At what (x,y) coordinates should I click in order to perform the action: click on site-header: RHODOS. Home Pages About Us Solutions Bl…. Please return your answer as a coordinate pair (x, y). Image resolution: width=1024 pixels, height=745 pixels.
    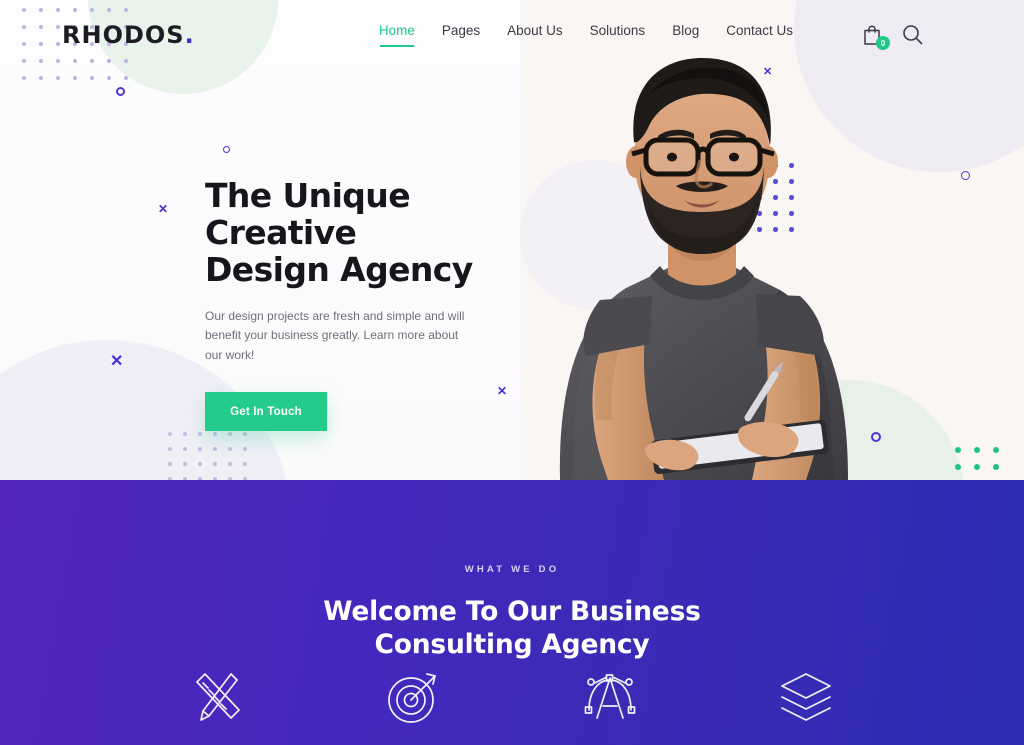
    Looking at the image, I should click on (512, 35).